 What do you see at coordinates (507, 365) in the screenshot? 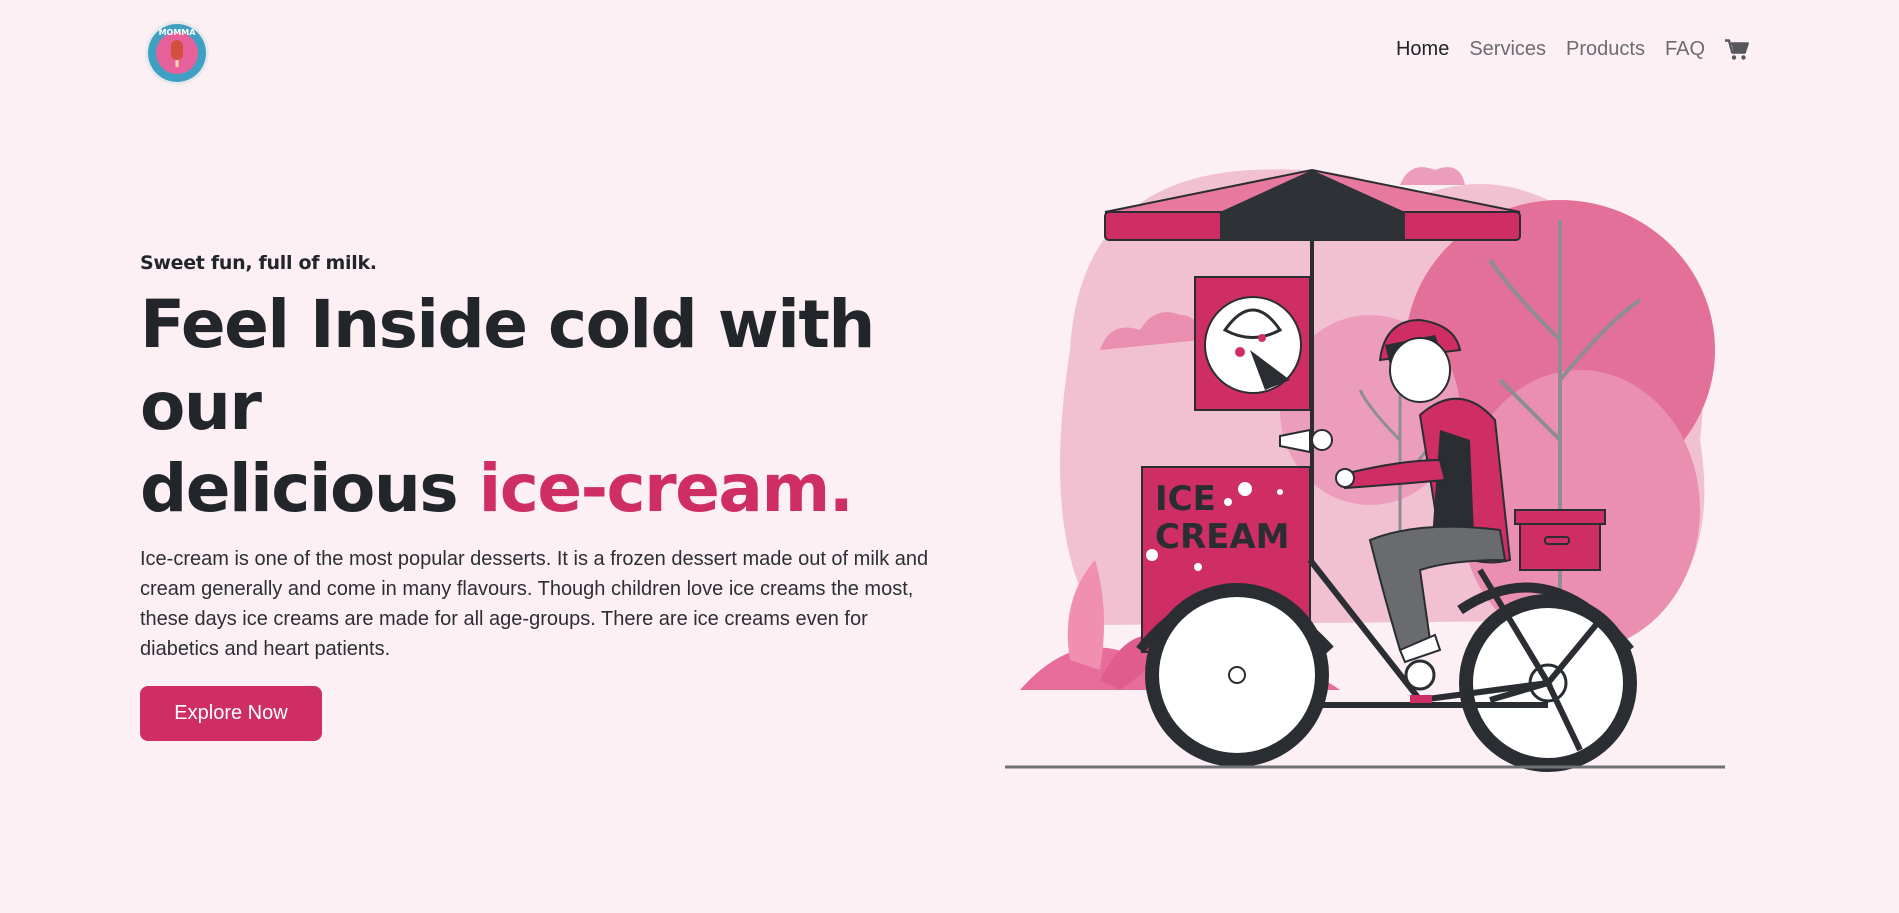
I see `headline-line-1: Feel Inside cold with our` at bounding box center [507, 365].